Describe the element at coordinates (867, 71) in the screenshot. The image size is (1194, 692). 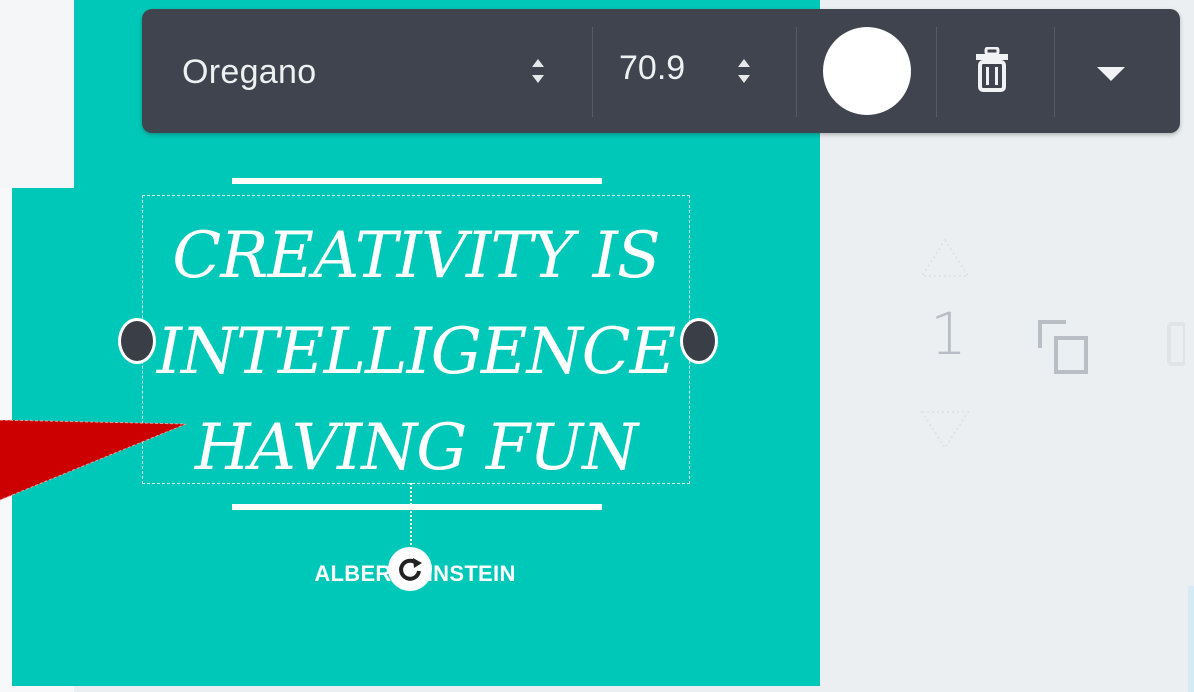
I see `text-color-swatch` at that location.